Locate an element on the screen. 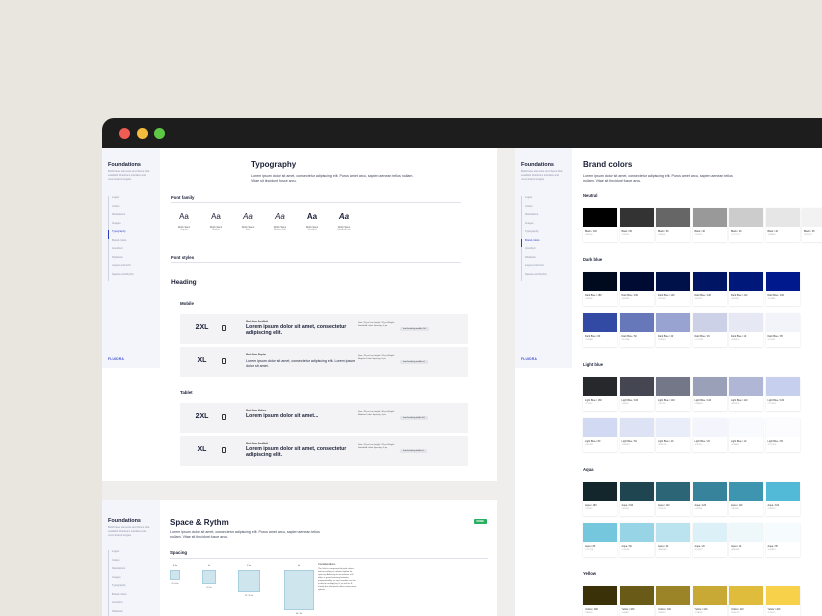 The image size is (822, 616). color-swatch: Aqua / 60 #97D5E6 is located at coordinates (636, 540).